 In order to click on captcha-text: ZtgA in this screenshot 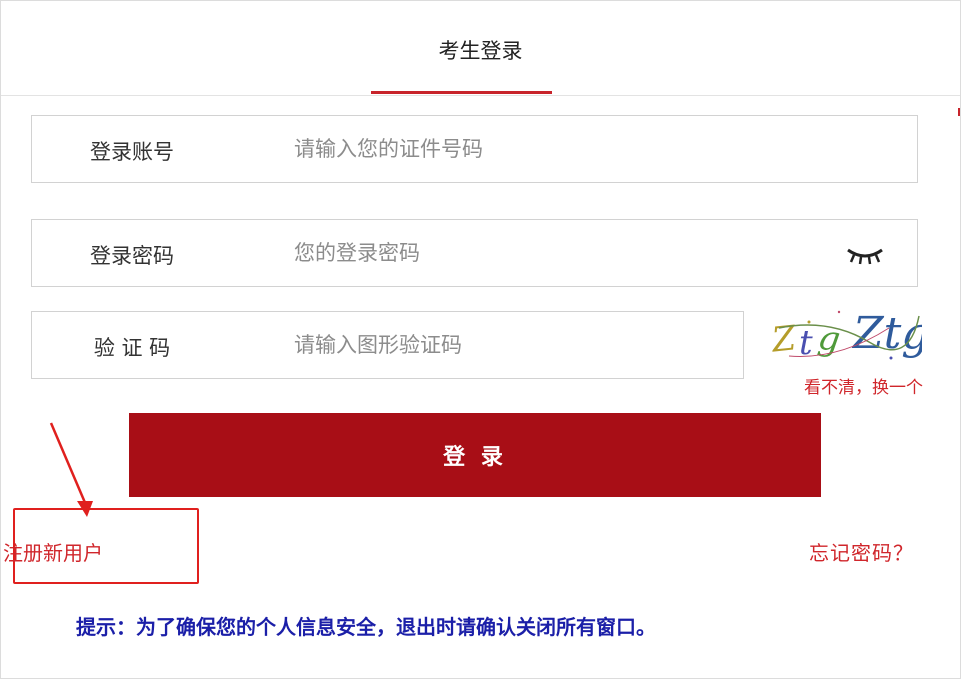, I will do `click(886, 333)`.